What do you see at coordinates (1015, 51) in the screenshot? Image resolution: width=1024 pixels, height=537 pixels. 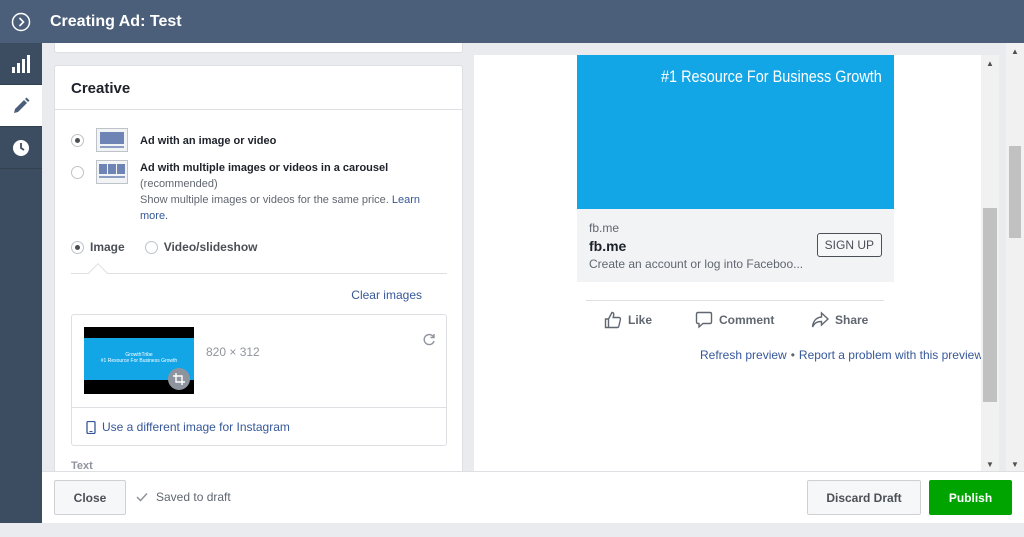 I see `page-scroll-up-icon: ▲` at bounding box center [1015, 51].